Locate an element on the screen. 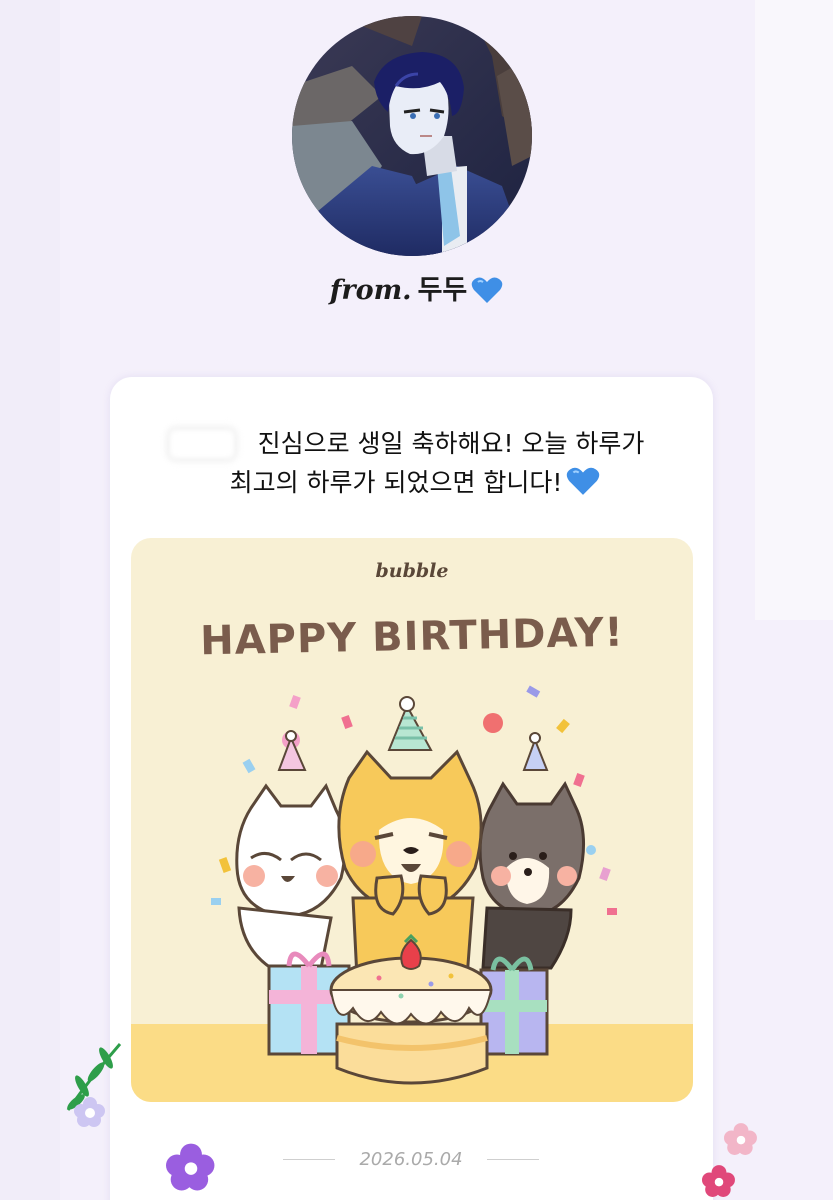 The height and width of the screenshot is (1200, 833). date-rule-left is located at coordinates (309, 1159).